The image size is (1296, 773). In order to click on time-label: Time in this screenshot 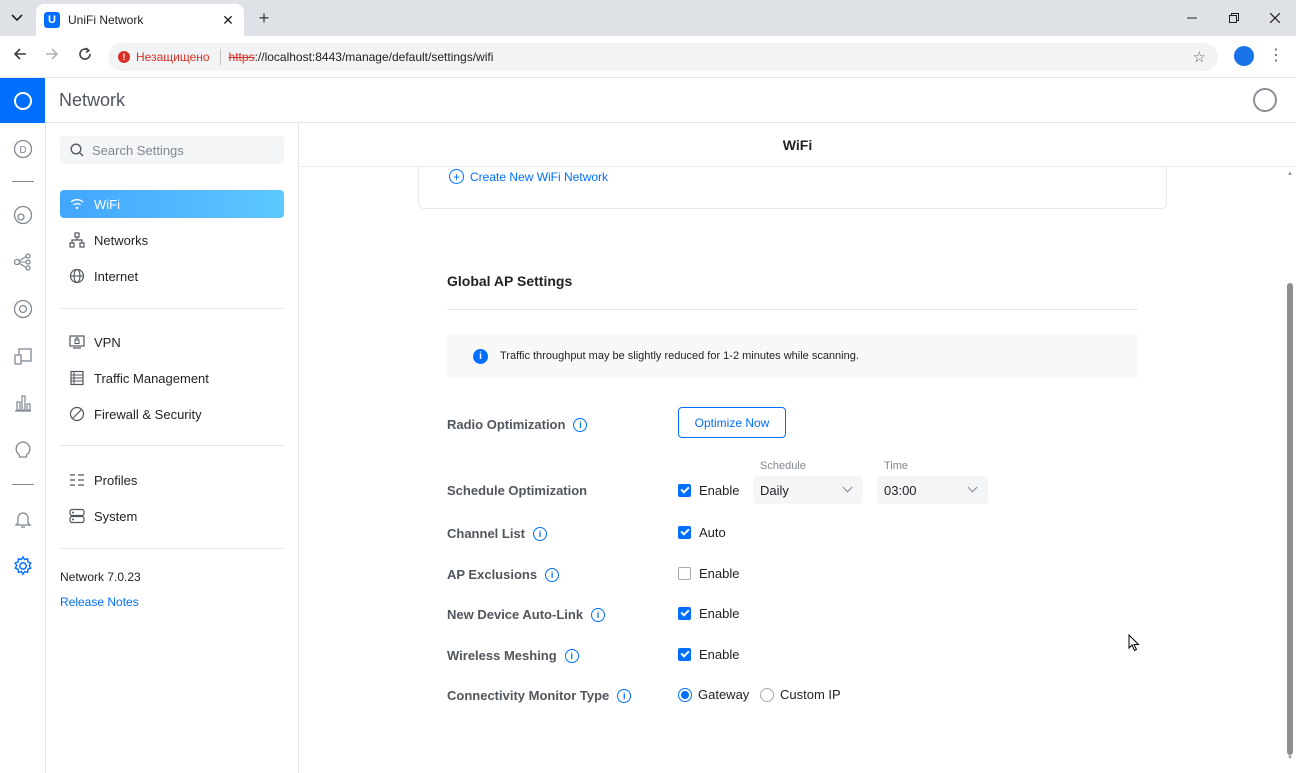, I will do `click(896, 466)`.